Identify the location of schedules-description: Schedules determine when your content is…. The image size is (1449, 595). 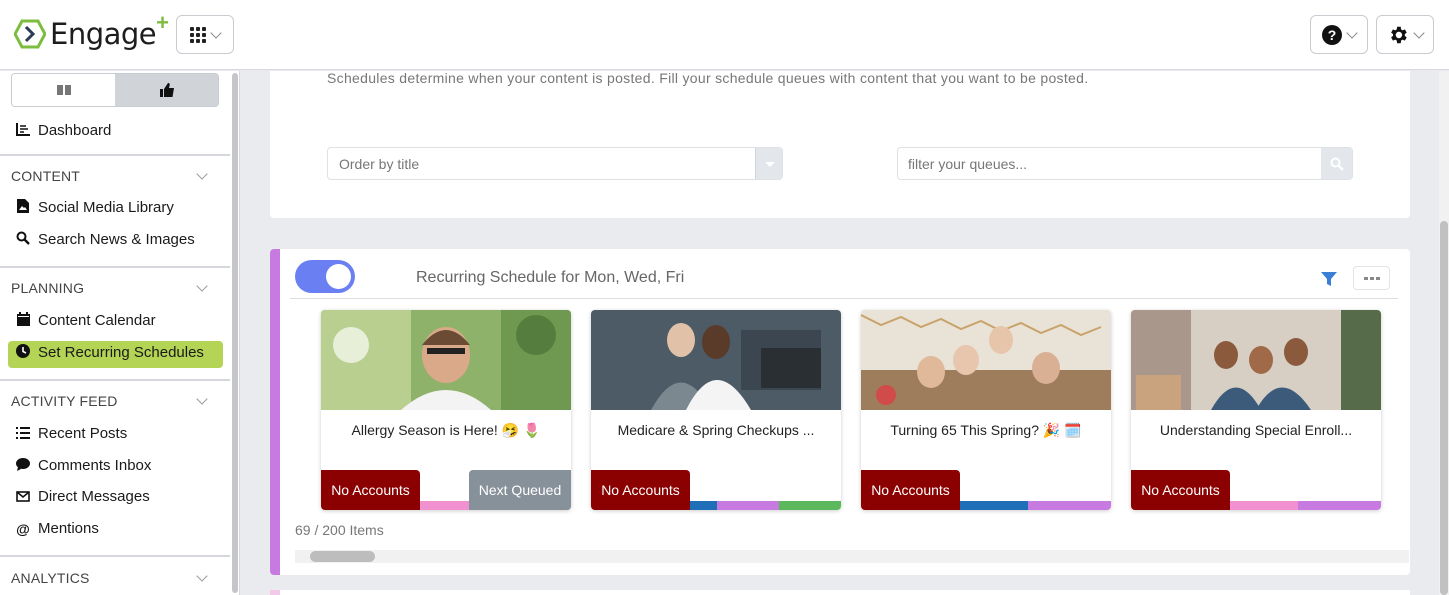
(708, 78).